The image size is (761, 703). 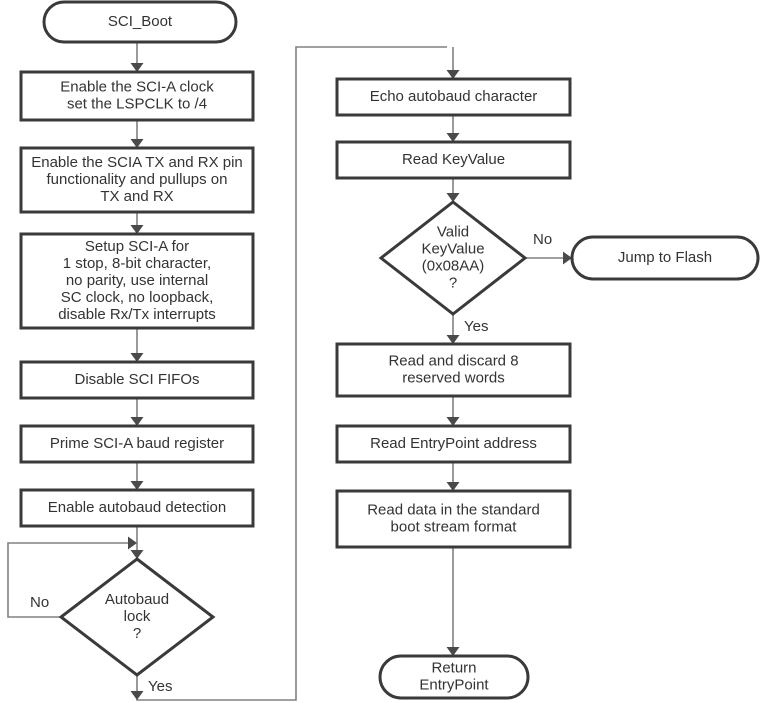 What do you see at coordinates (137, 297) in the screenshot?
I see `node-label: SC clock, no loopback,` at bounding box center [137, 297].